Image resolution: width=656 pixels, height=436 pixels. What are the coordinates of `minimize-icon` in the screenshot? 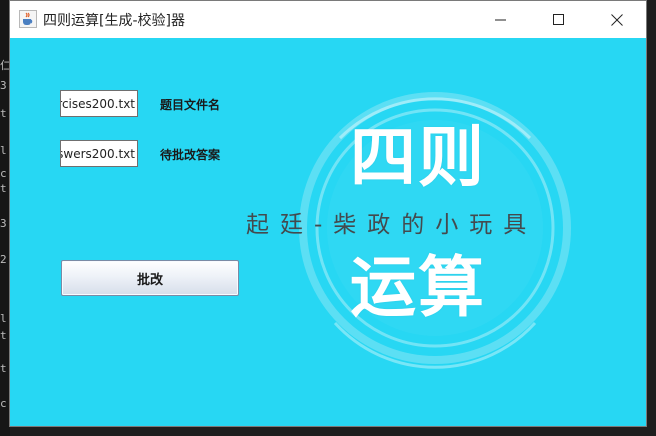 It's located at (500, 19).